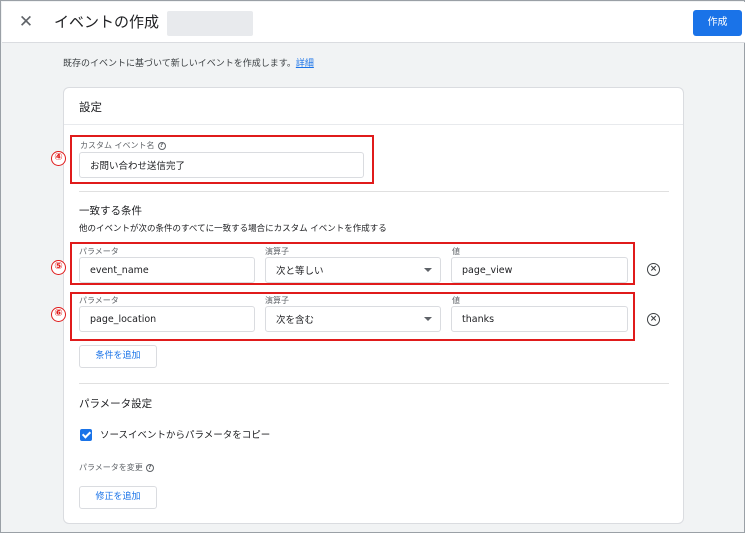 The image size is (745, 533). Describe the element at coordinates (373, 22) in the screenshot. I see `header-bar: ✕ イベントの作成 作成` at that location.